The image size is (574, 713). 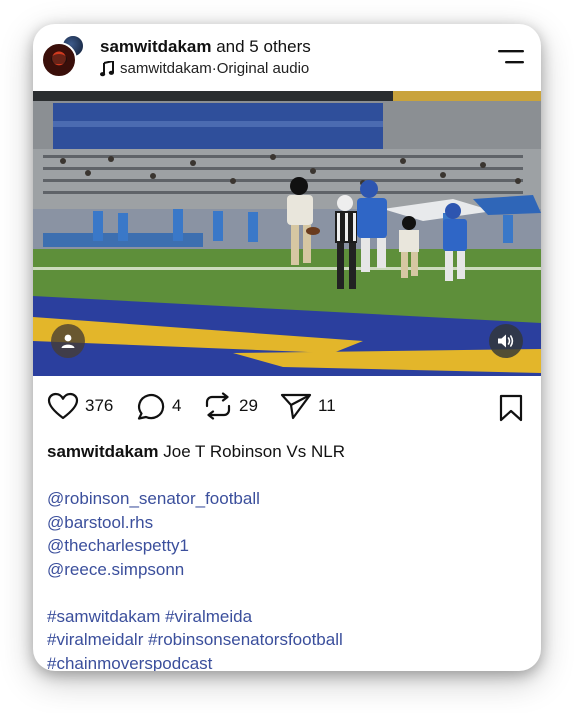 What do you see at coordinates (107, 68) in the screenshot?
I see `music-note-icon` at bounding box center [107, 68].